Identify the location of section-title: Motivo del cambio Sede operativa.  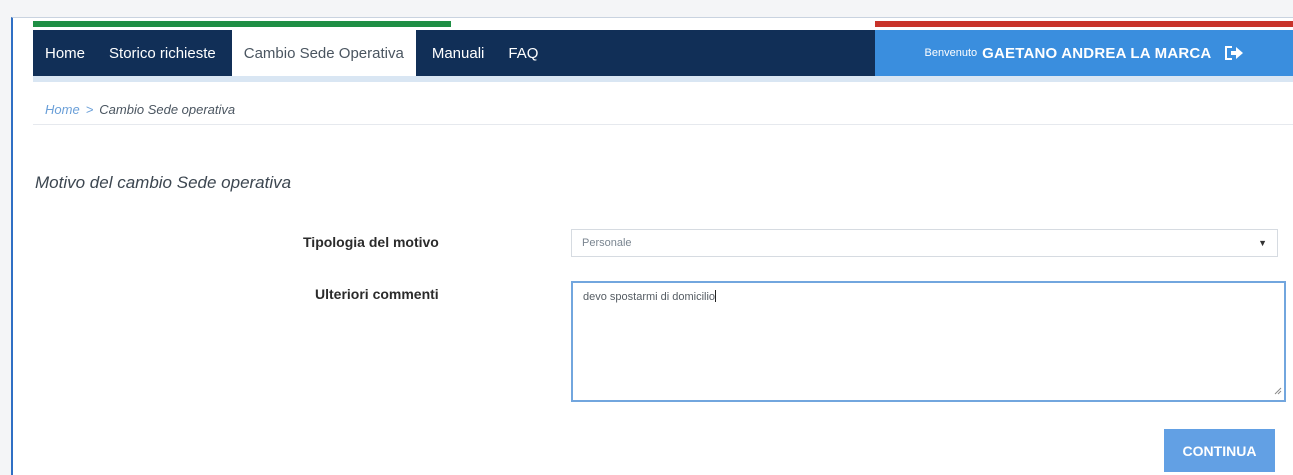
(163, 182).